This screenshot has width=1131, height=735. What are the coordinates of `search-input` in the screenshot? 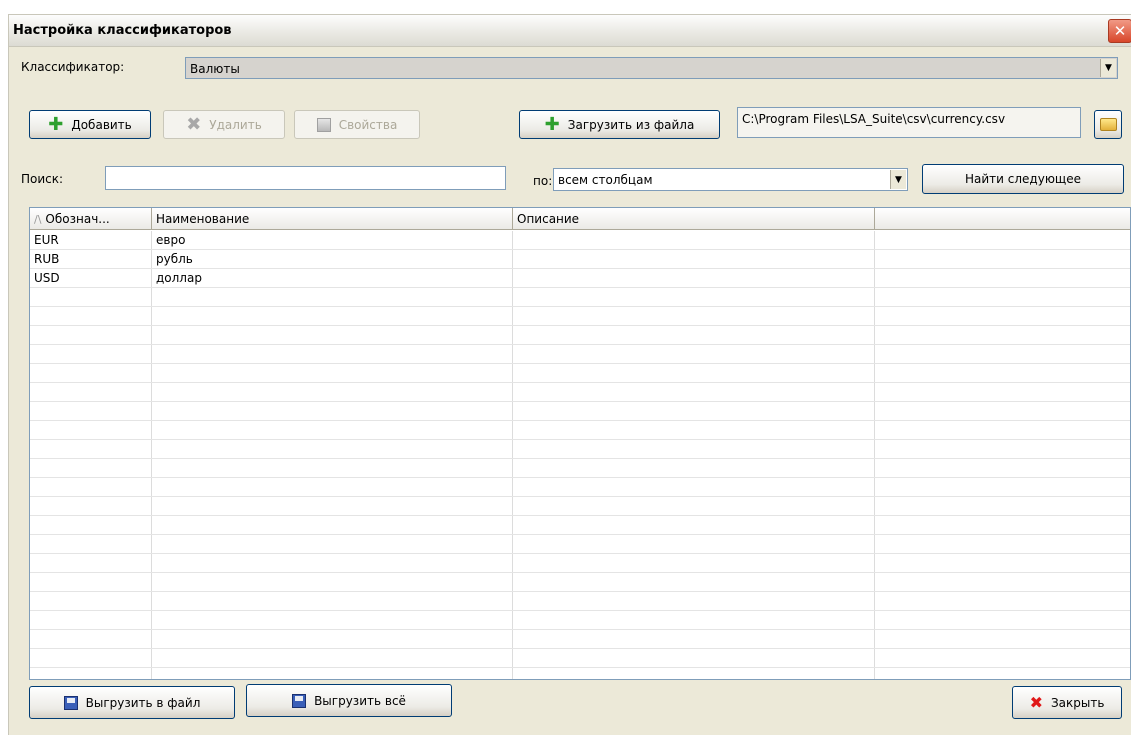 It's located at (305, 178).